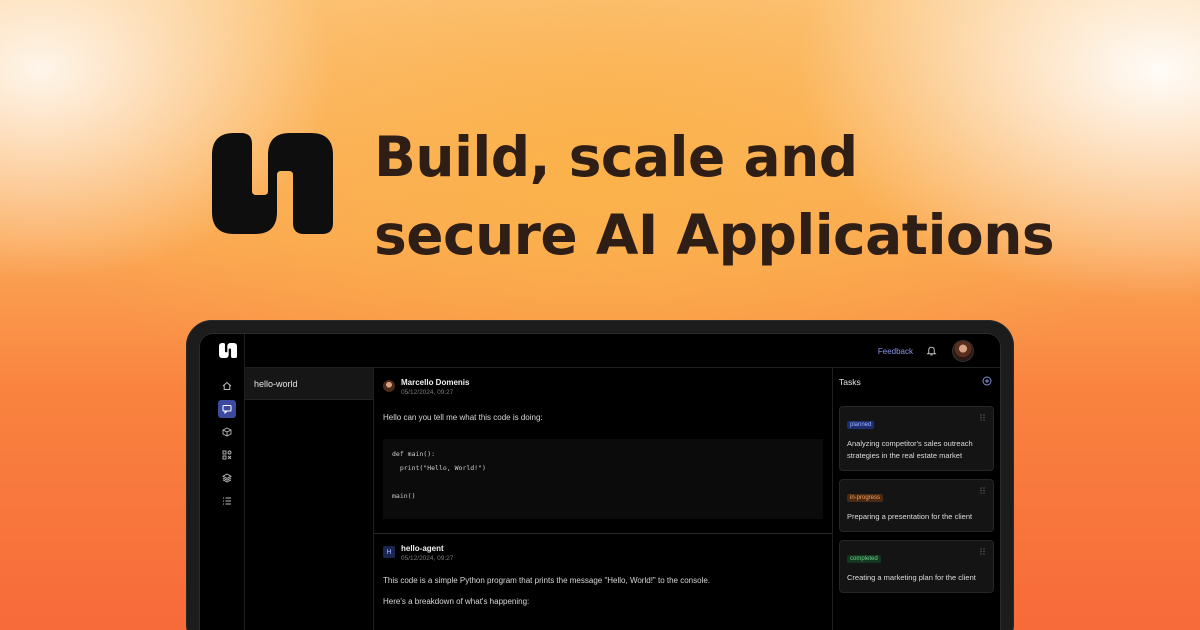  I want to click on channel-item-hello-world: hello-world, so click(309, 384).